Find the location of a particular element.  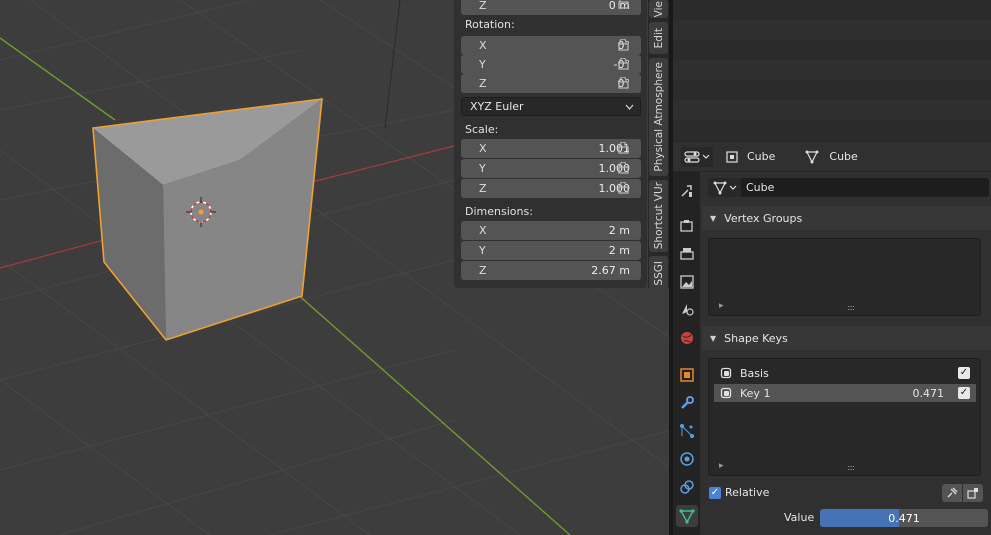

editor-type-button is located at coordinates (697, 156).